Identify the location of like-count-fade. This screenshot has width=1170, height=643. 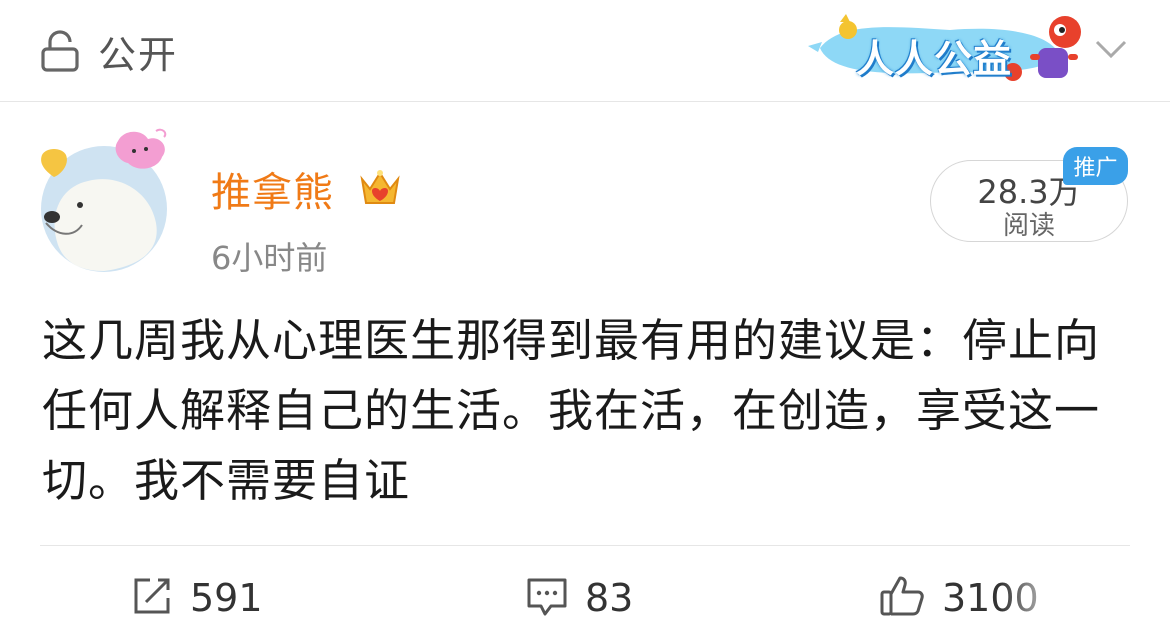
(1085, 600).